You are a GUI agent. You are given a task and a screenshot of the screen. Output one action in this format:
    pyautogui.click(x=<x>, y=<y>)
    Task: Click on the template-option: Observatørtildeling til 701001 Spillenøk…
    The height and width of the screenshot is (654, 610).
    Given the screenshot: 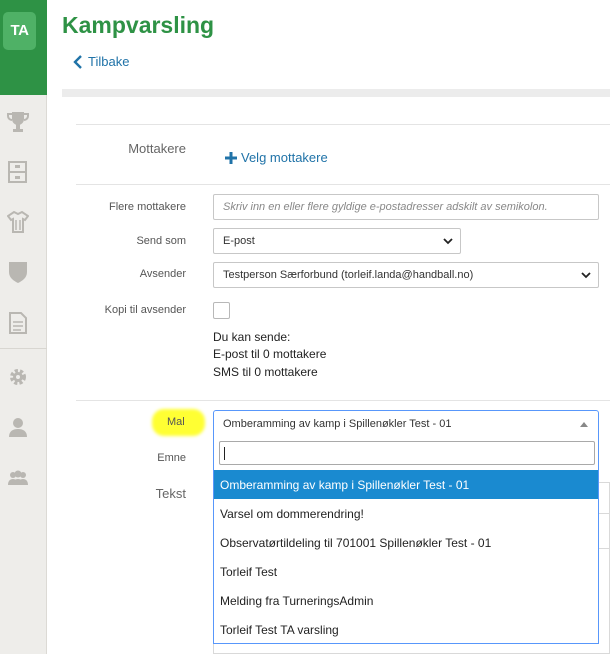 What is the action you would take?
    pyautogui.click(x=406, y=542)
    